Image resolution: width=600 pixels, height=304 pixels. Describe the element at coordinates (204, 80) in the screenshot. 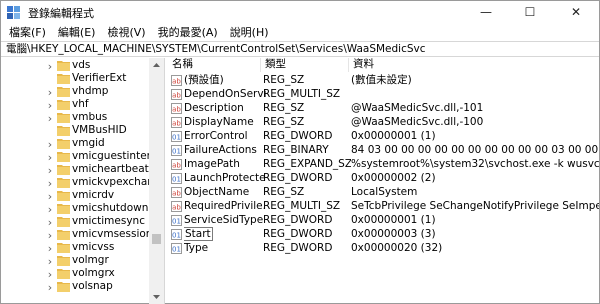

I see `value-name-text: (預設值)` at that location.